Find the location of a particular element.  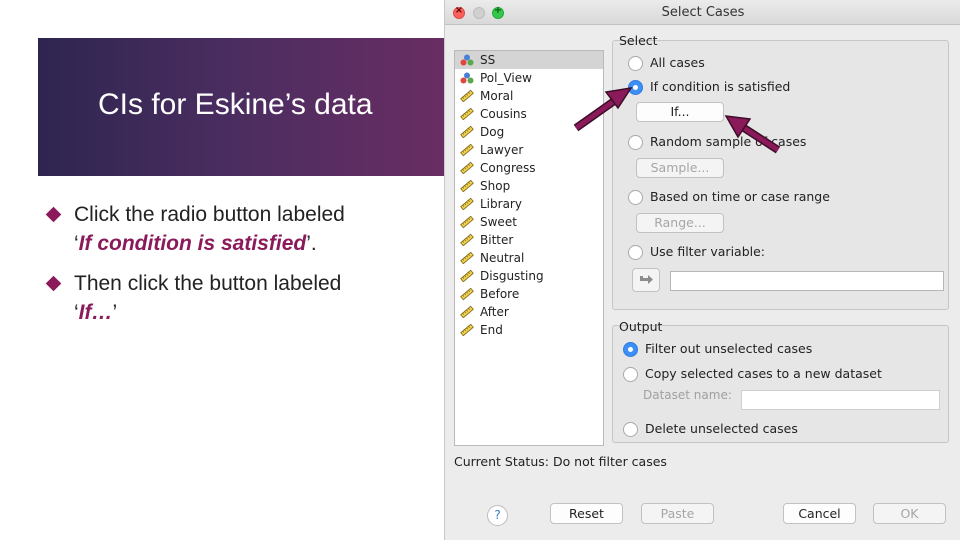

bullet-2-line-2: ‘If…’ is located at coordinates (96, 312).